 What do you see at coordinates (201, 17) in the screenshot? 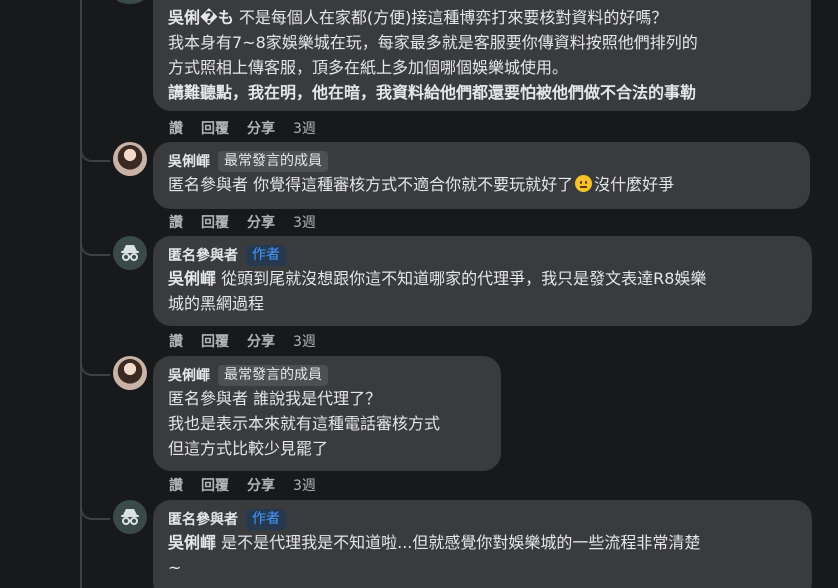
I see `mention-link: 吳俐�も` at bounding box center [201, 17].